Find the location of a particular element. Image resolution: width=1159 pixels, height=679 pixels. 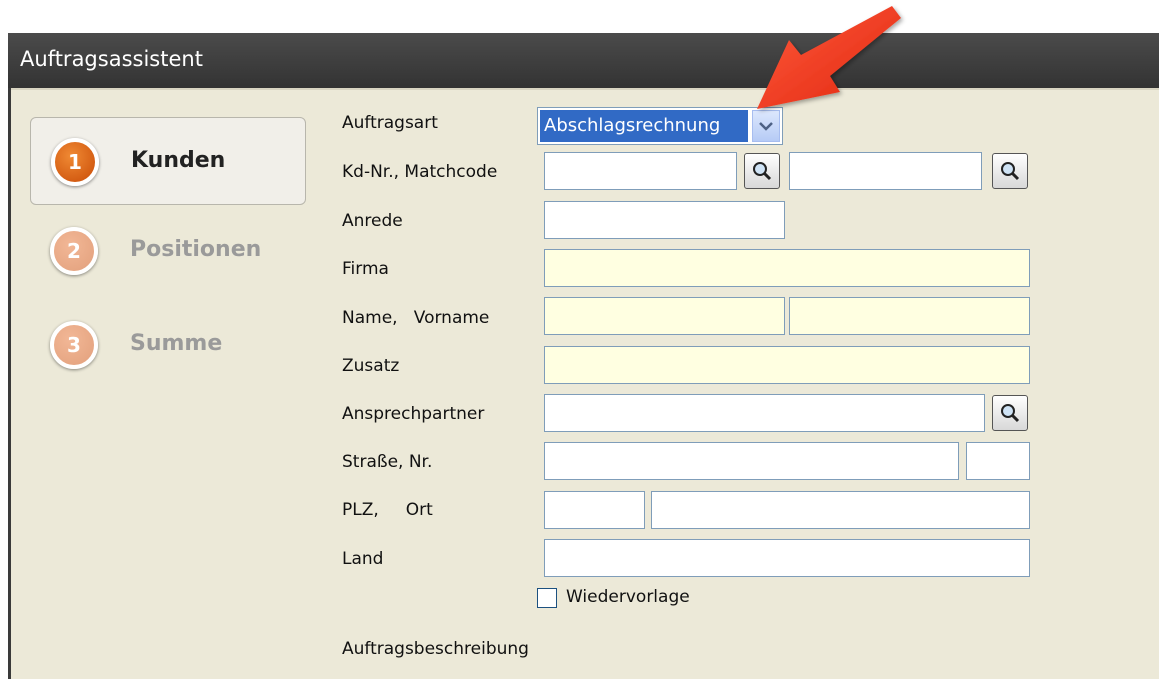

zusatz-input is located at coordinates (787, 365).